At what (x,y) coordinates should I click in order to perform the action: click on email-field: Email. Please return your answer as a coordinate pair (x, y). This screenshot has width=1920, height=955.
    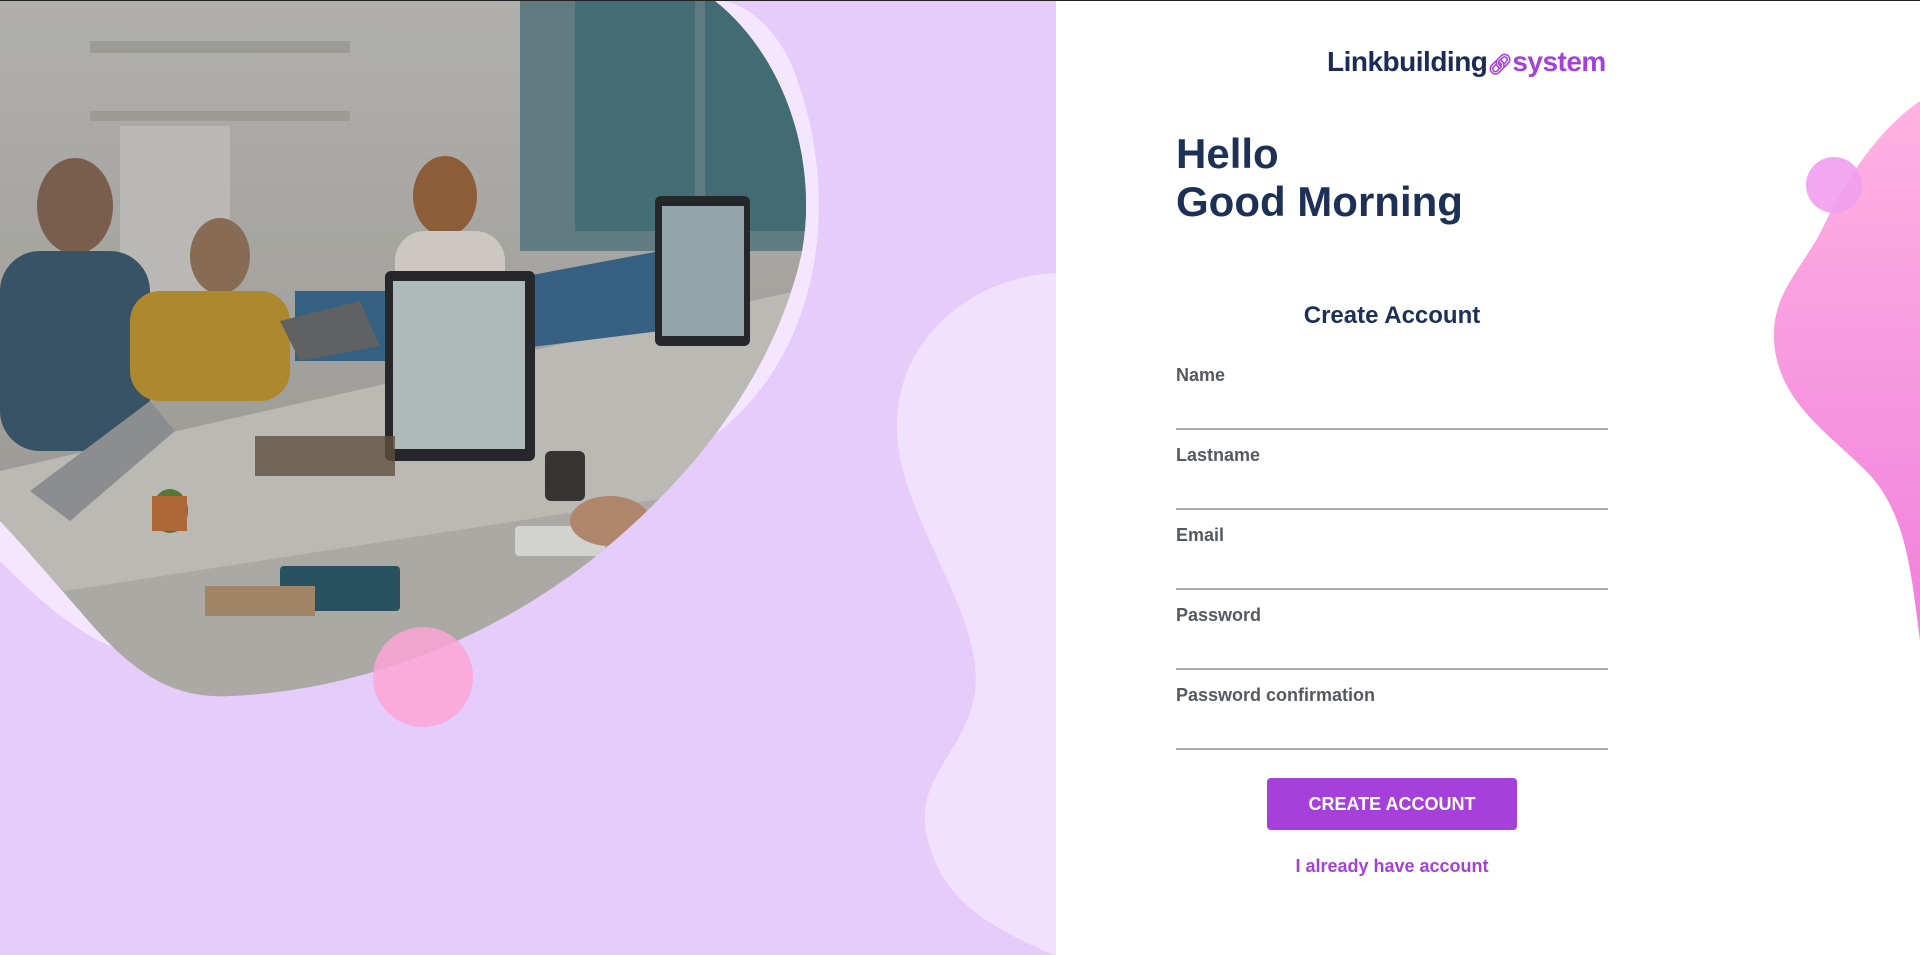
    Looking at the image, I should click on (1392, 557).